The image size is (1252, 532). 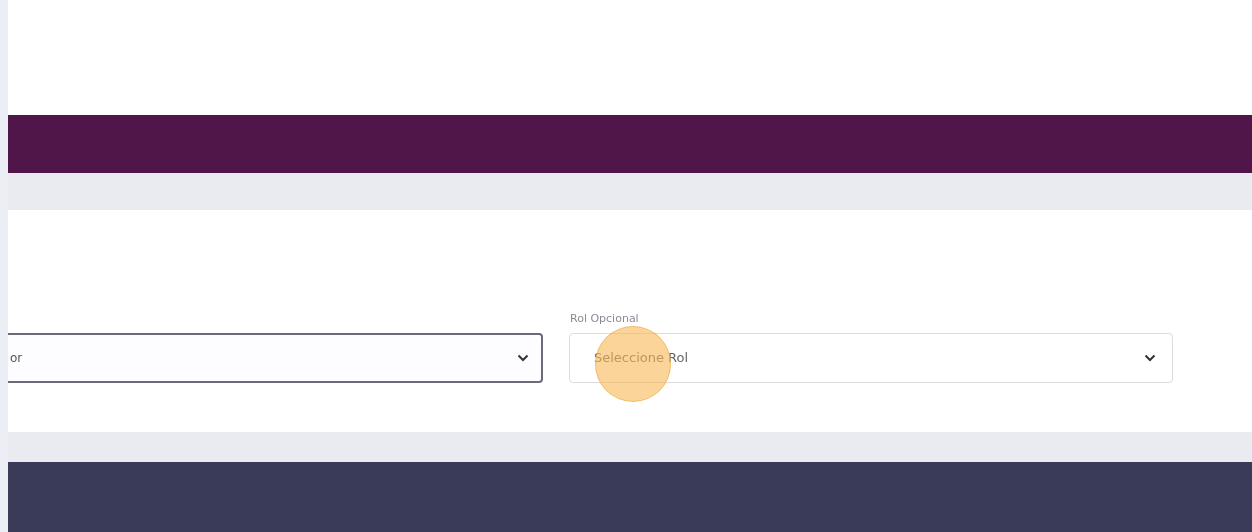 What do you see at coordinates (604, 318) in the screenshot?
I see `field-label: Rol Opcional` at bounding box center [604, 318].